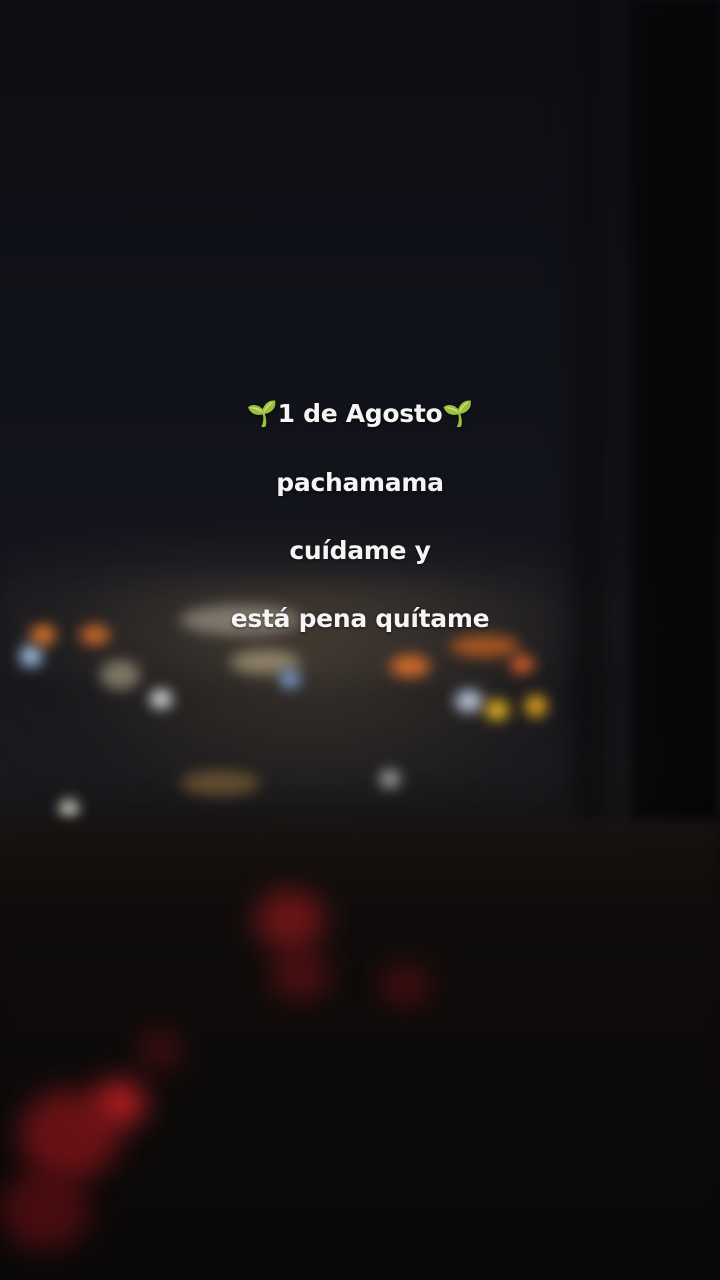  Describe the element at coordinates (360, 618) in the screenshot. I see `lyric-line: está pena quítame` at that location.